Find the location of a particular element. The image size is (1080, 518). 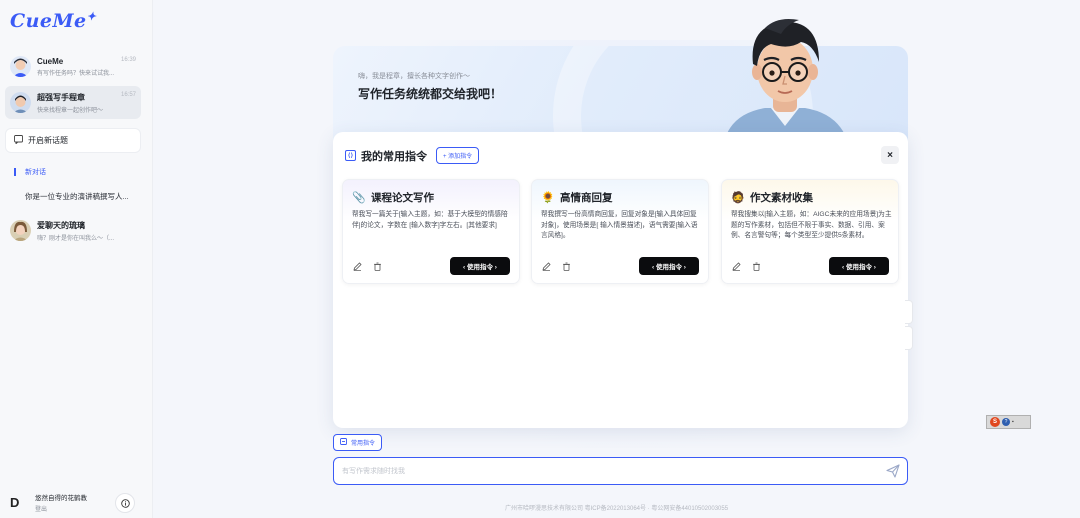

panel-title: 我的常用指令 is located at coordinates (394, 156).